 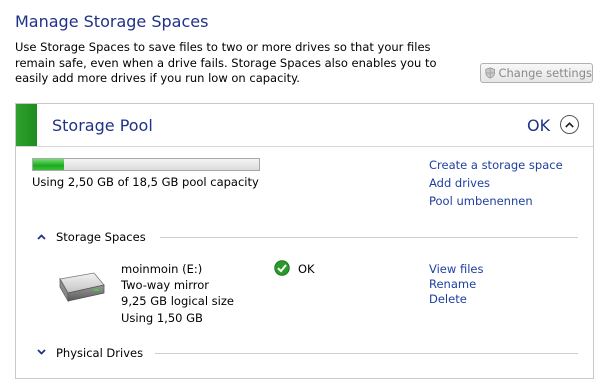 I want to click on change-settings-label: Change settings, so click(x=545, y=73).